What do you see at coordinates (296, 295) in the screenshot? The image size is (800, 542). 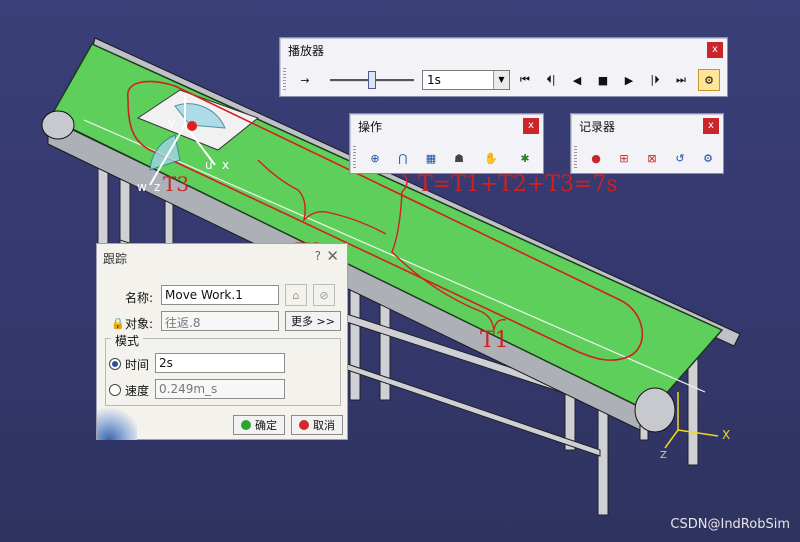 I see `name-edit-icon: ⌂` at bounding box center [296, 295].